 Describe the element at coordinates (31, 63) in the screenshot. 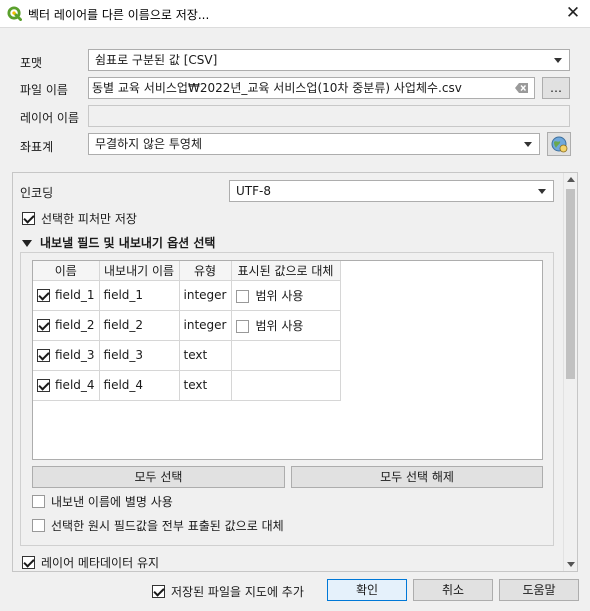

I see `format-label: 포맷` at that location.